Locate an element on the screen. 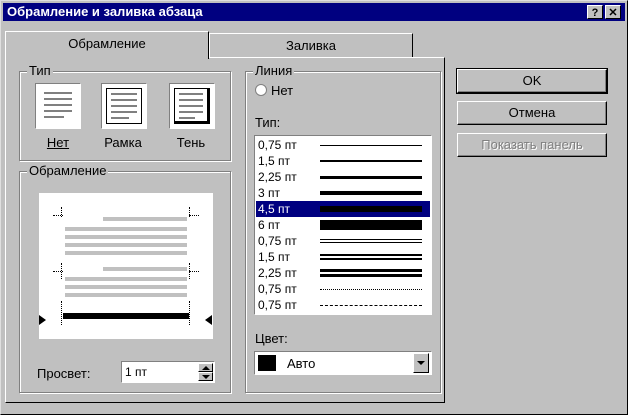 The image size is (628, 415). line-style-option: 4,5 пт is located at coordinates (343, 209).